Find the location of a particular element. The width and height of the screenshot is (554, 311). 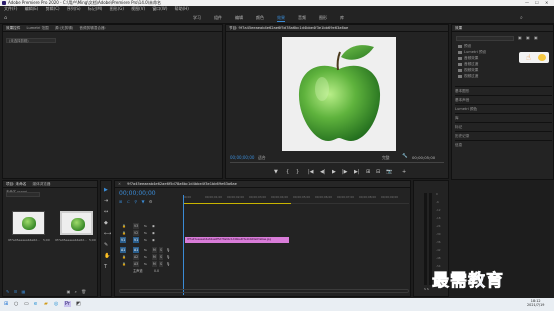

source-patch-a1: A1 is located at coordinates (123, 250).